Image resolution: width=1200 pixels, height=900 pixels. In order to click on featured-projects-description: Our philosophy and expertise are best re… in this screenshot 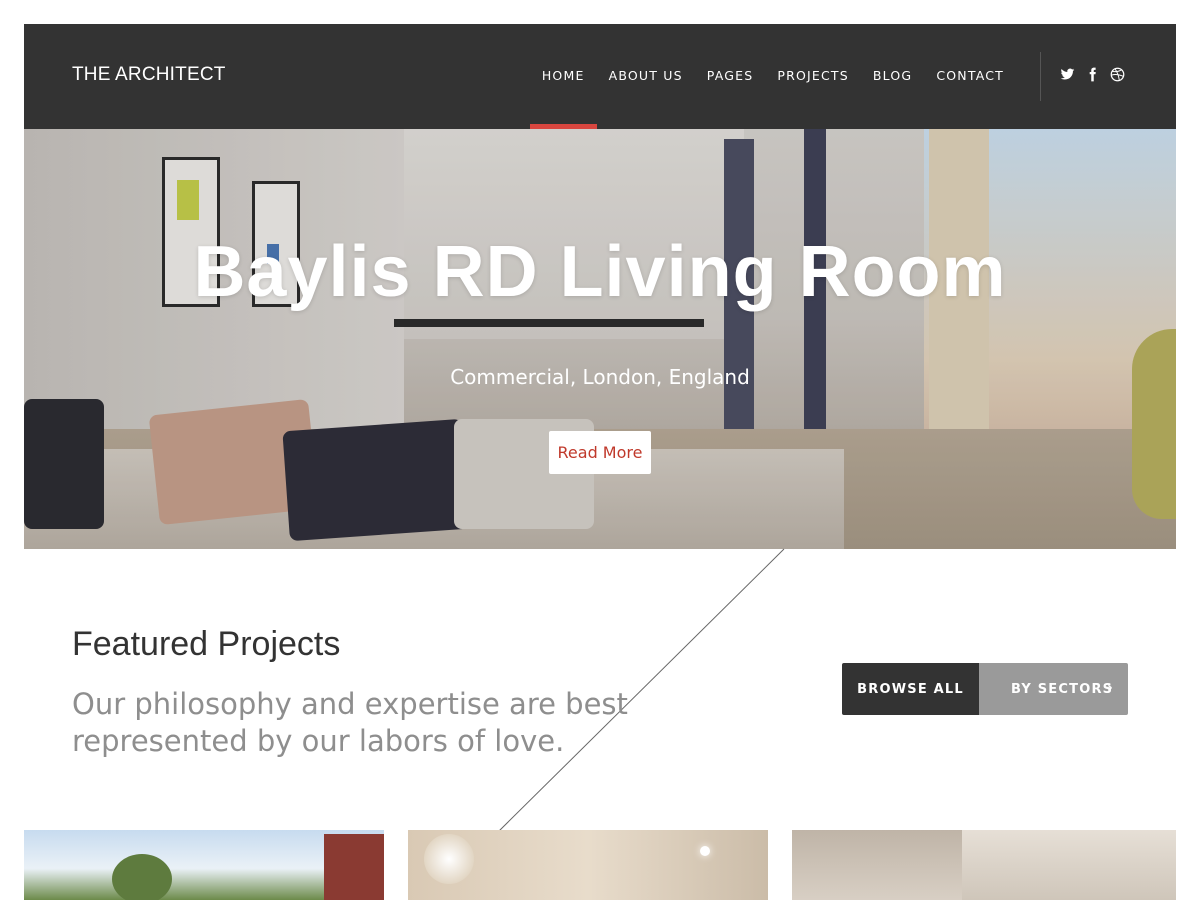, I will do `click(350, 722)`.